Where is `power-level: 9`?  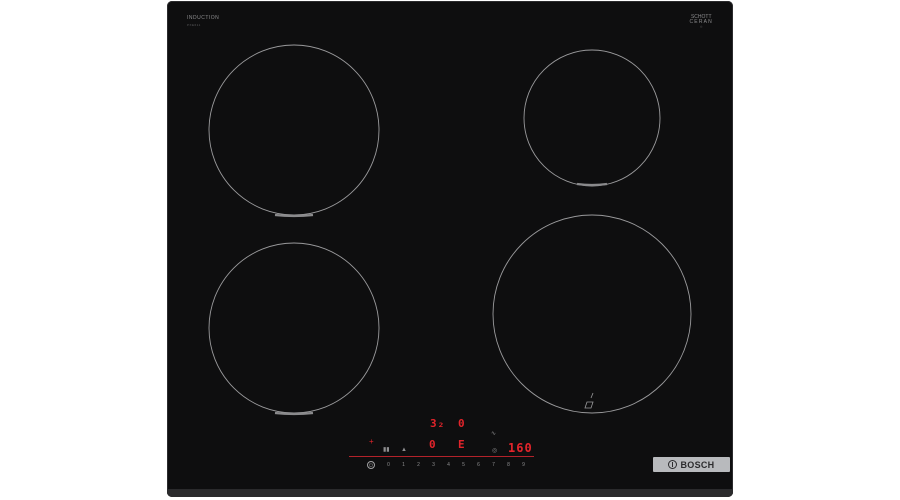 power-level: 9 is located at coordinates (523, 465).